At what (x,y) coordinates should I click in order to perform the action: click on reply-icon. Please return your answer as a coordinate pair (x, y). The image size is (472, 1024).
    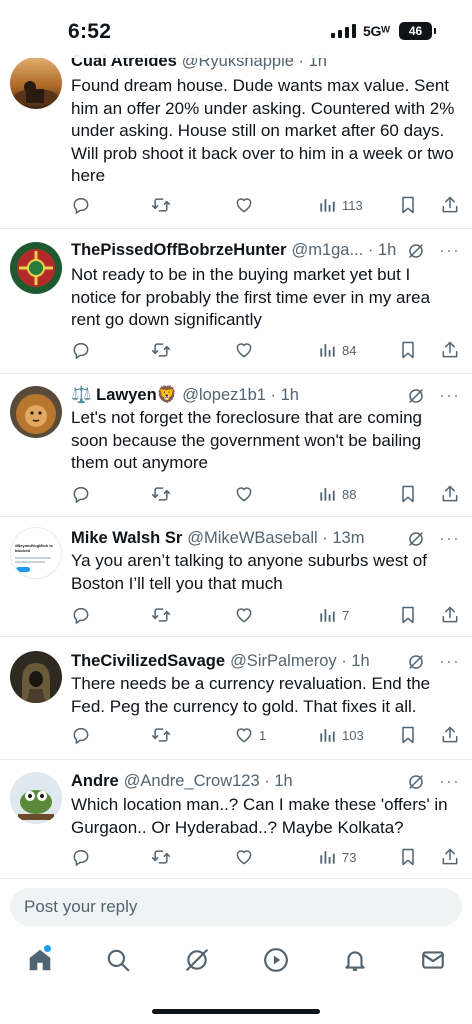
    Looking at the image, I should click on (81, 616).